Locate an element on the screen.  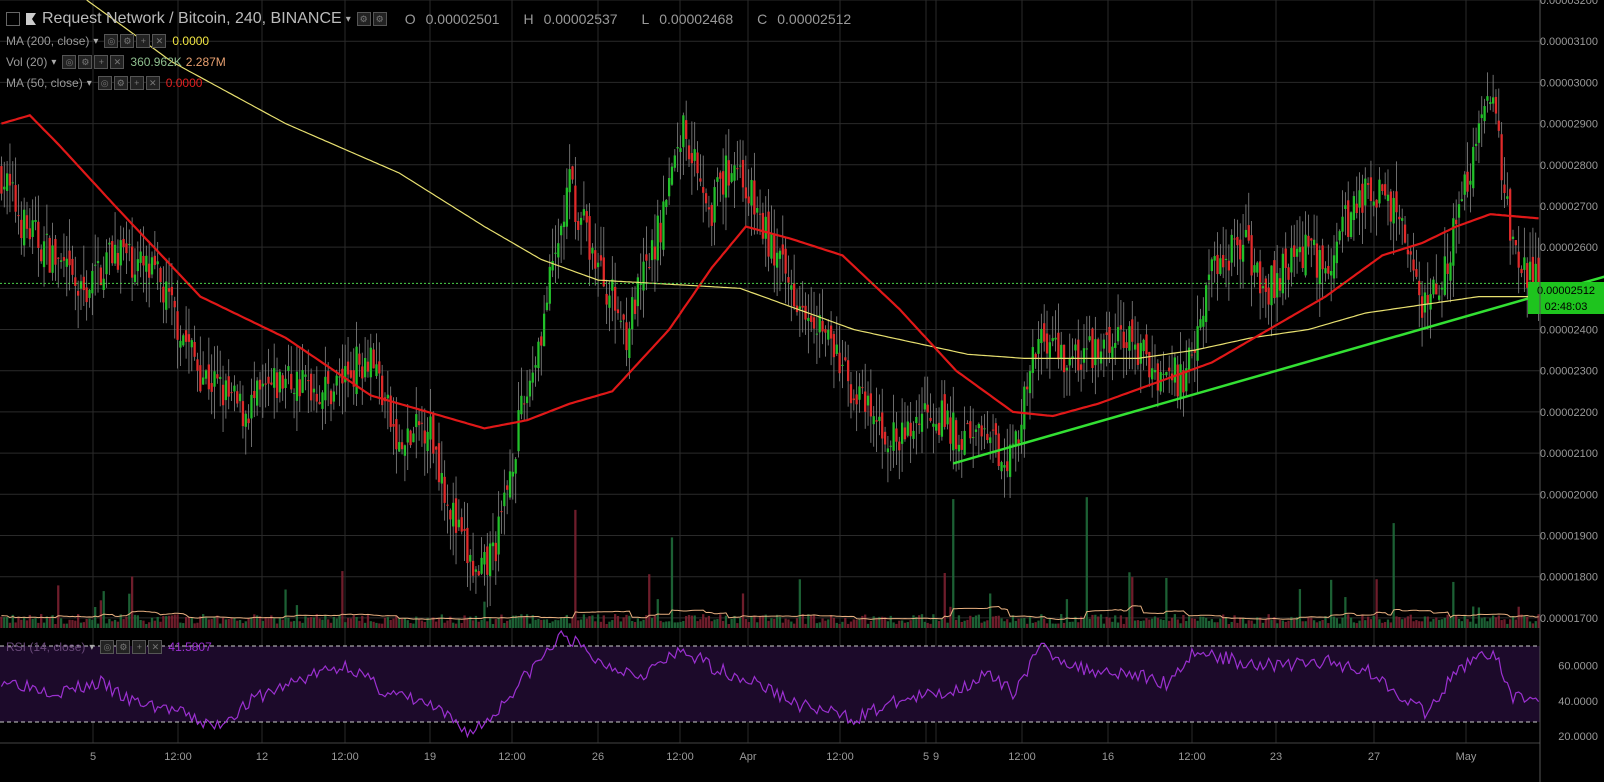
rsi-legend: RSI (14, close) ▾ ◎ ⚙ + ✕ 41.5807 is located at coordinates (109, 647).